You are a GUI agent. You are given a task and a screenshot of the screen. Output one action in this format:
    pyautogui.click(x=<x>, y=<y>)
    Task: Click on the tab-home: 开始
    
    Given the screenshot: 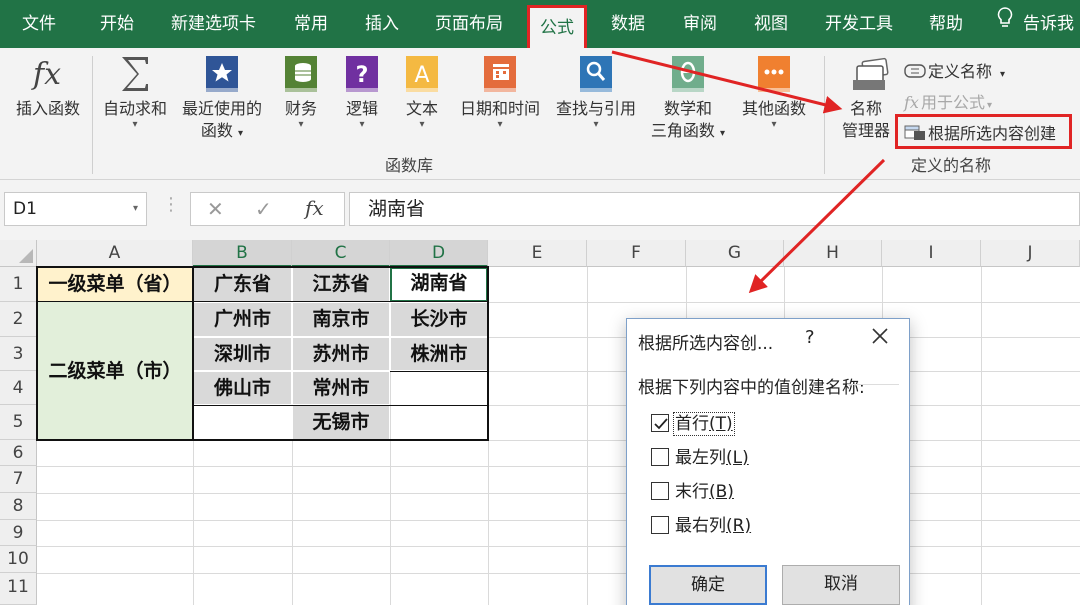 What is the action you would take?
    pyautogui.click(x=117, y=24)
    